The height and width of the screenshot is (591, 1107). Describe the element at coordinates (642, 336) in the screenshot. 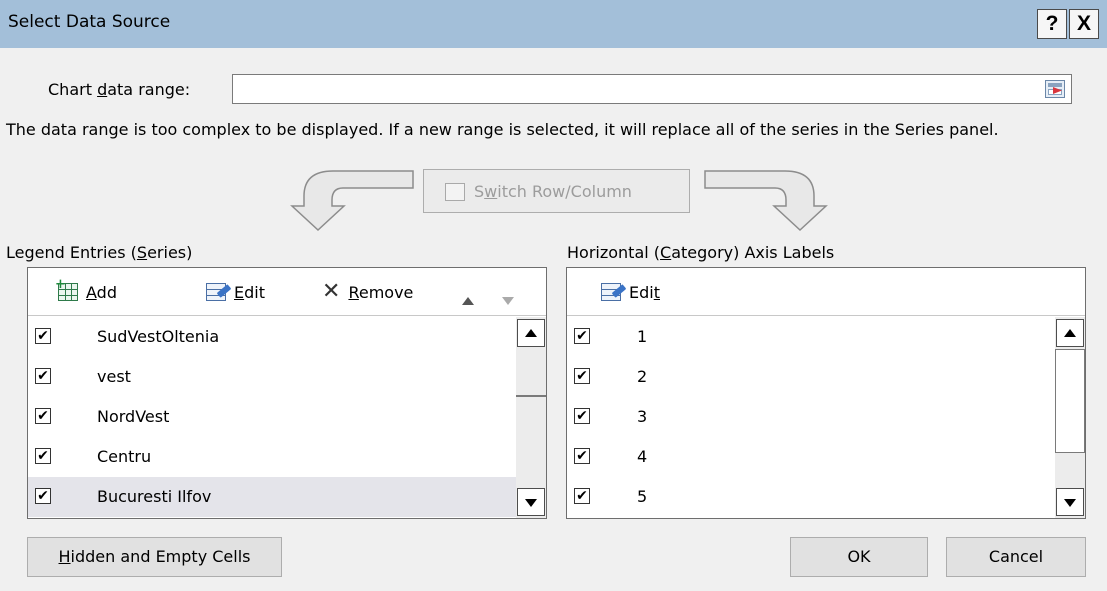

I see `category-label: 1` at that location.